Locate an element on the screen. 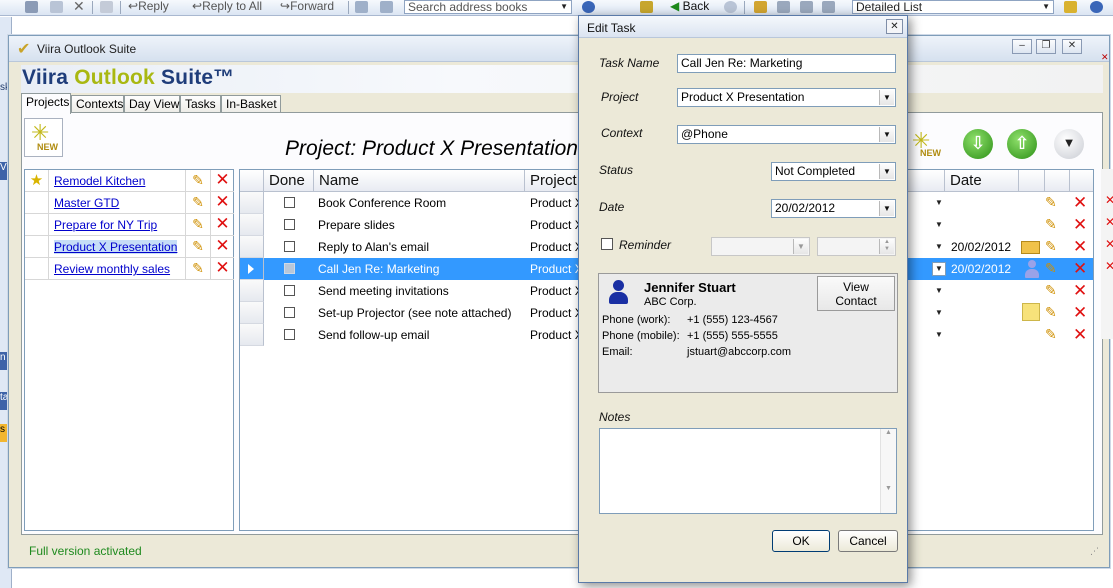  back-button: ◀ Back is located at coordinates (689, 7).